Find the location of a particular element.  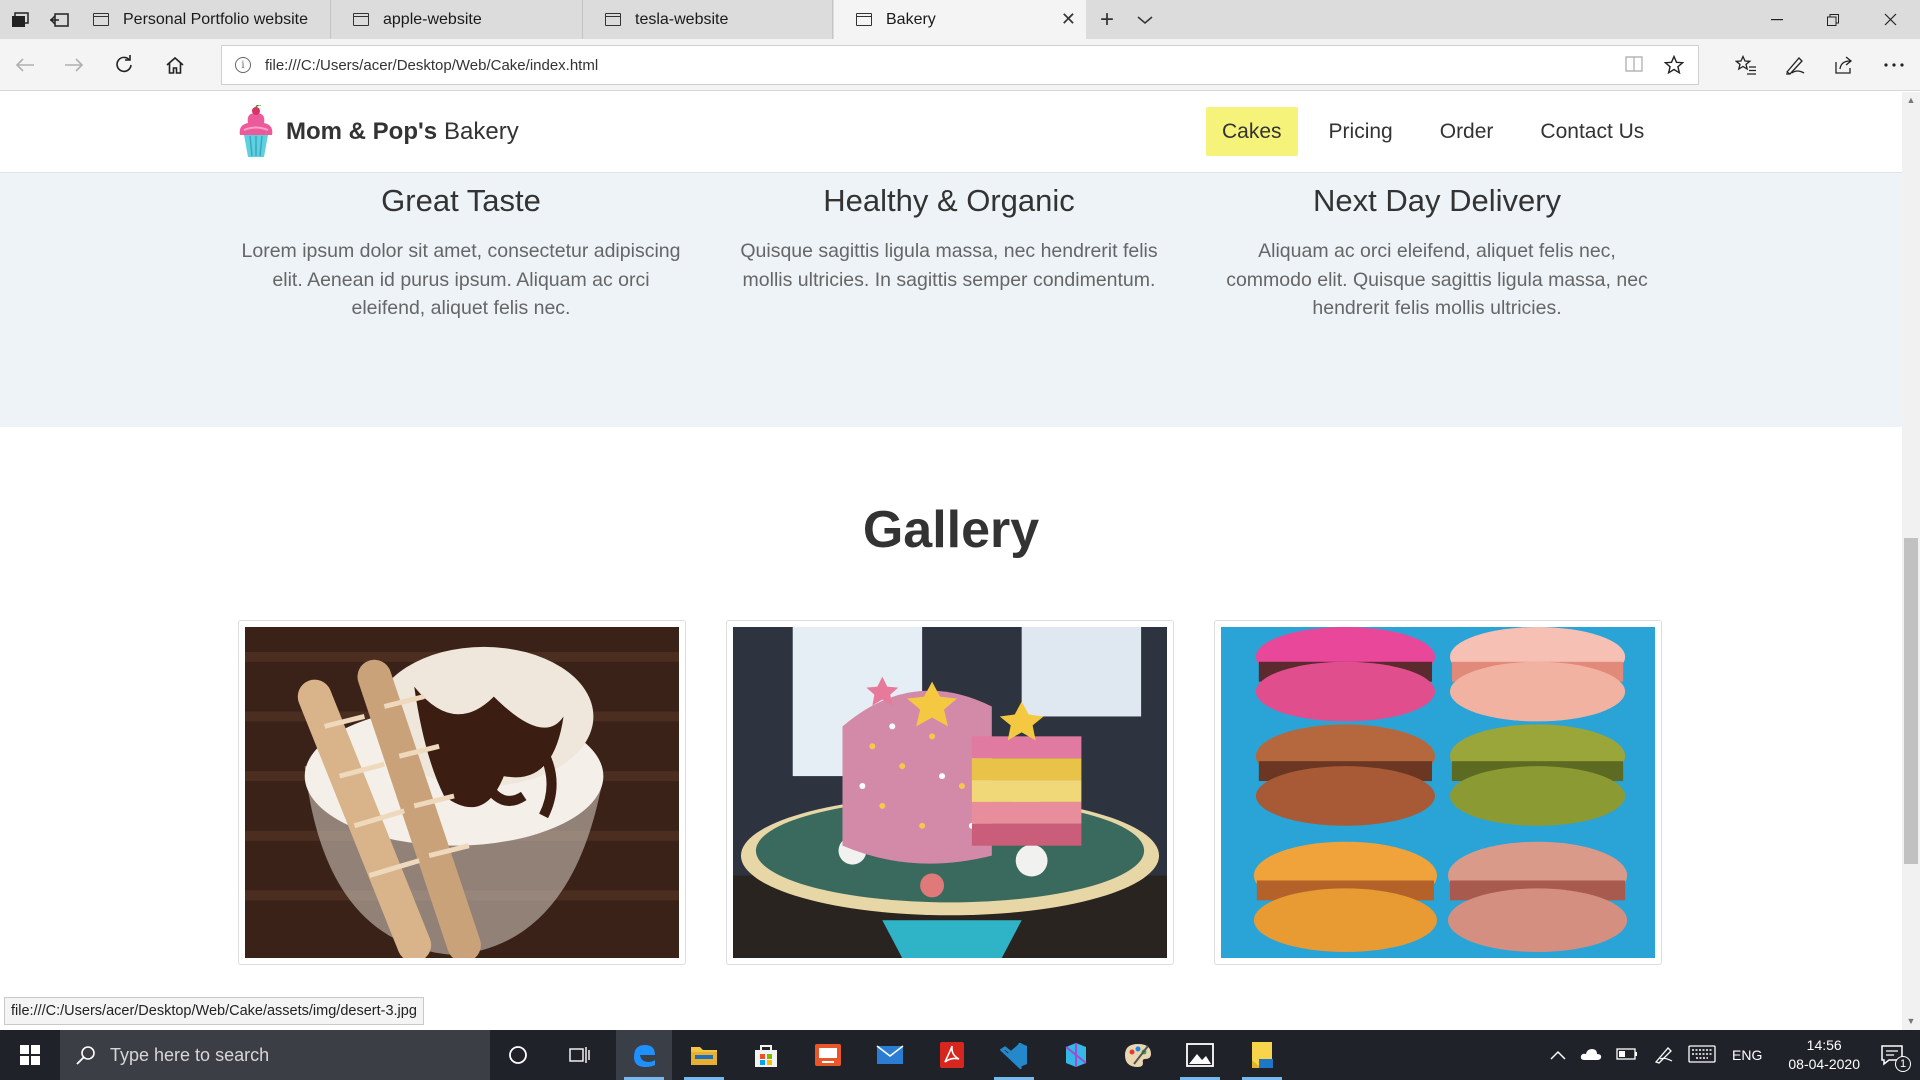

onedrive-cloud-icon is located at coordinates (1591, 1055).